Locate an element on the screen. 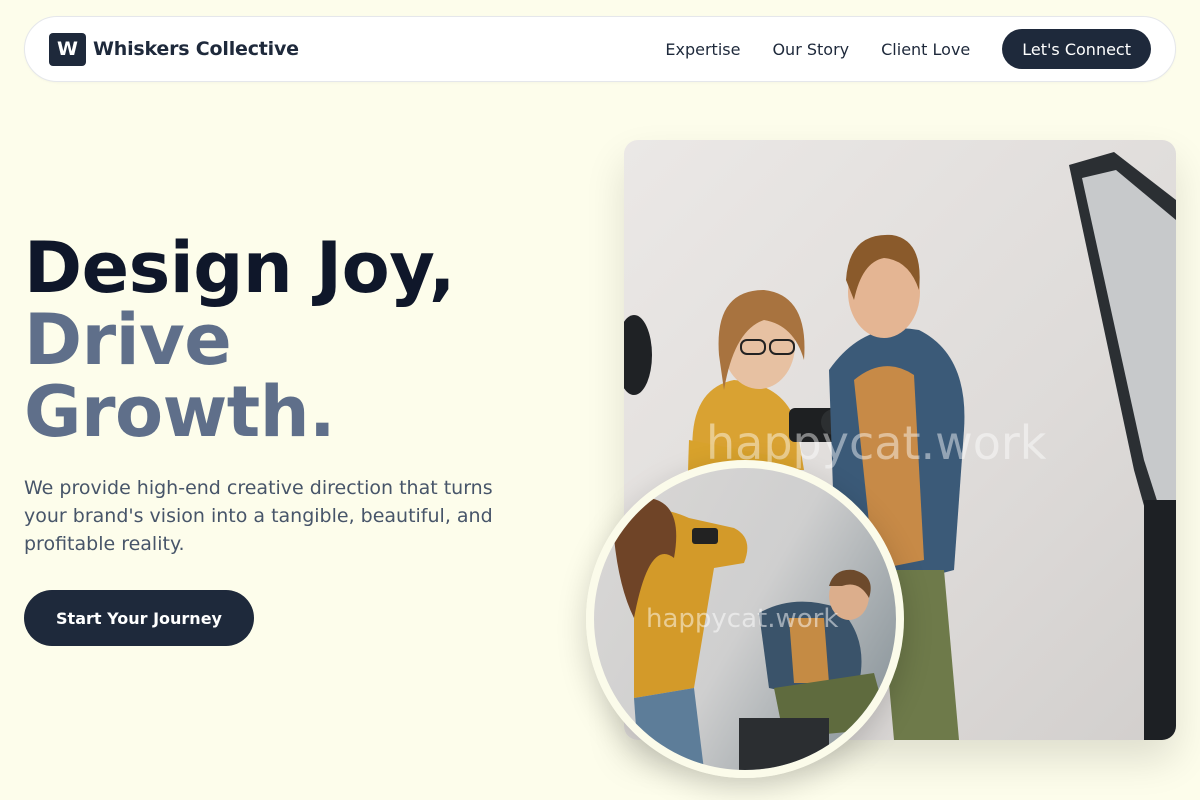 The width and height of the screenshot is (1200, 800). start-journey-button: Start Your Journey is located at coordinates (139, 618).